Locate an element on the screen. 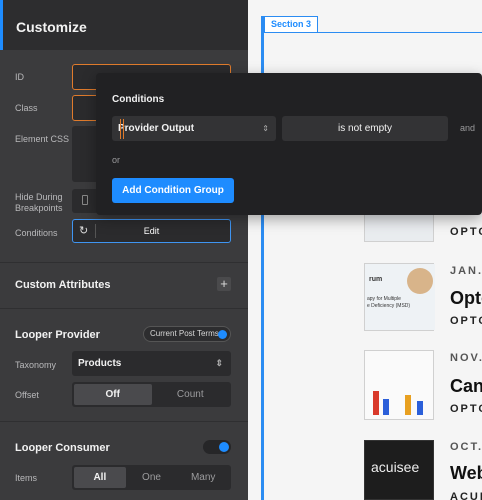 The height and width of the screenshot is (500, 482). post-thumbnail: rum apy for Multiple e Deficiency (MSD) is located at coordinates (399, 297).